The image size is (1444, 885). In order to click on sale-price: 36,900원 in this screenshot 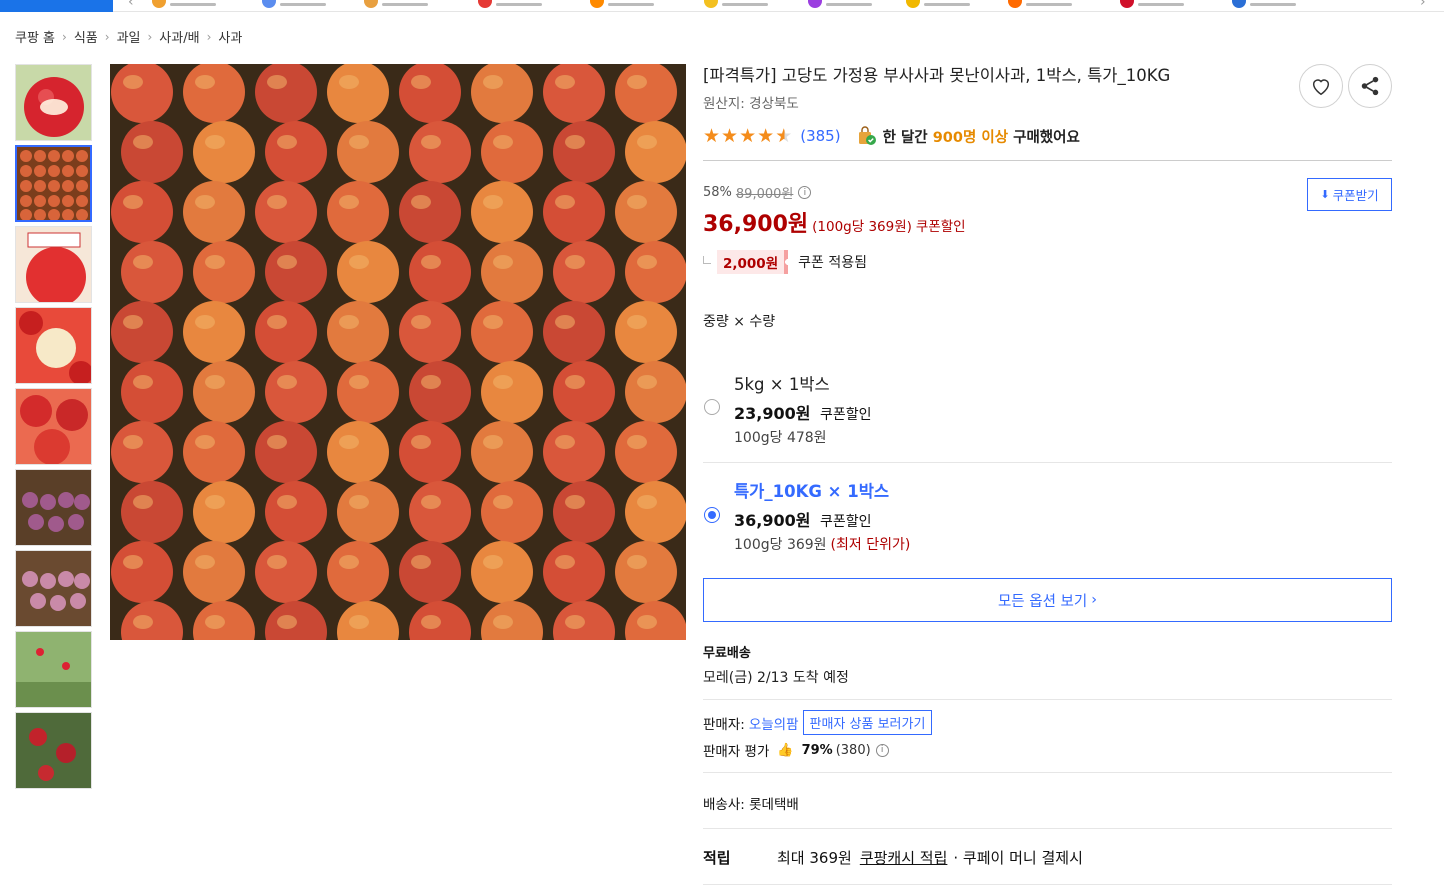, I will do `click(756, 224)`.